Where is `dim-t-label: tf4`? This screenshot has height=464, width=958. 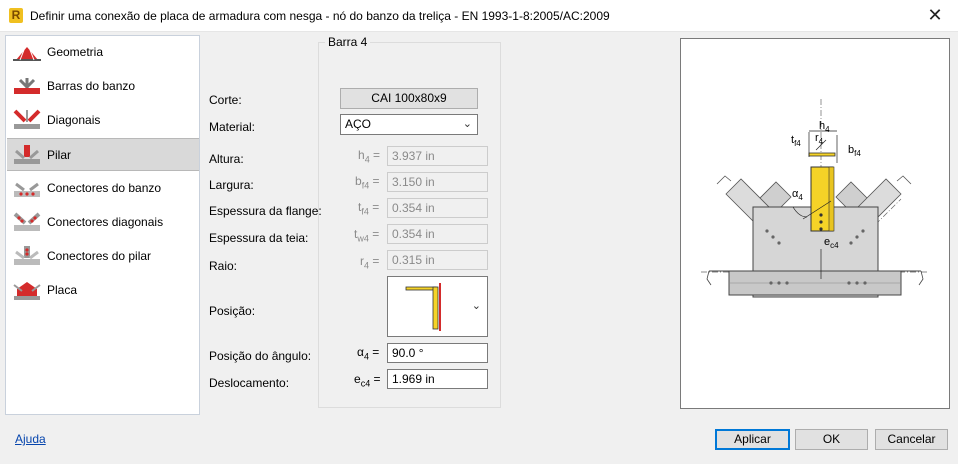 dim-t-label: tf4 is located at coordinates (796, 141).